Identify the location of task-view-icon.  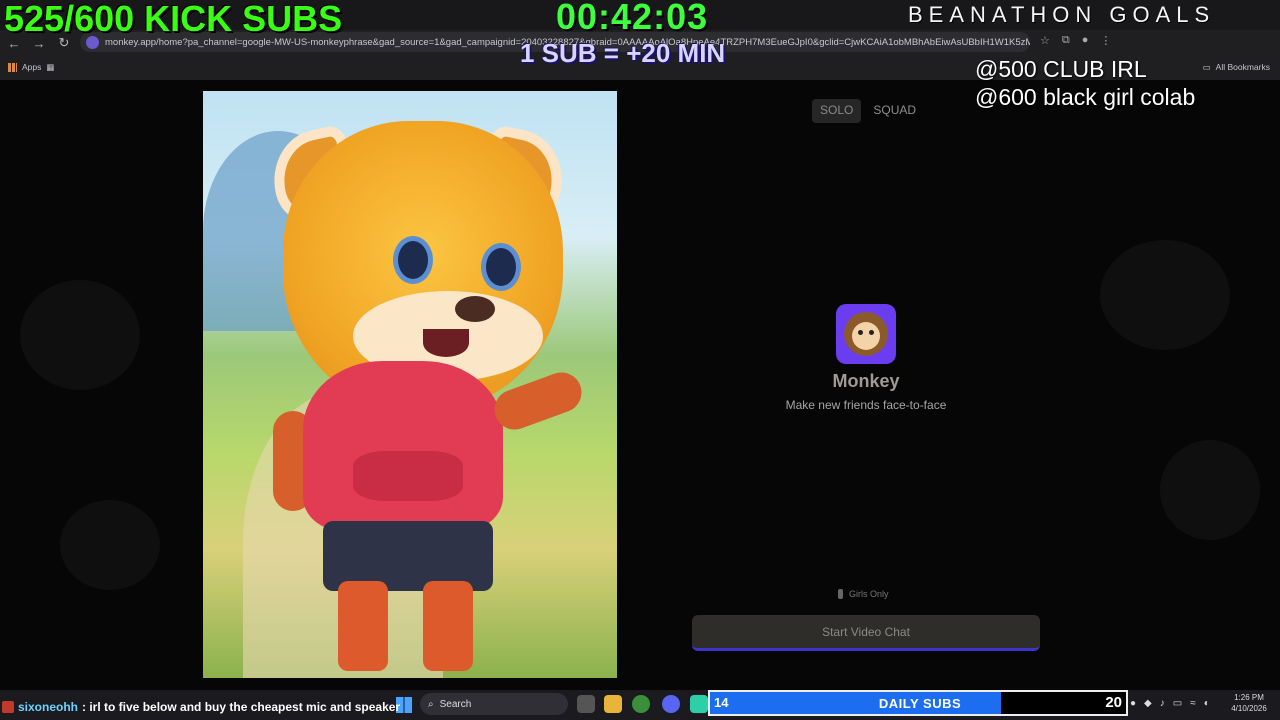
(586, 704).